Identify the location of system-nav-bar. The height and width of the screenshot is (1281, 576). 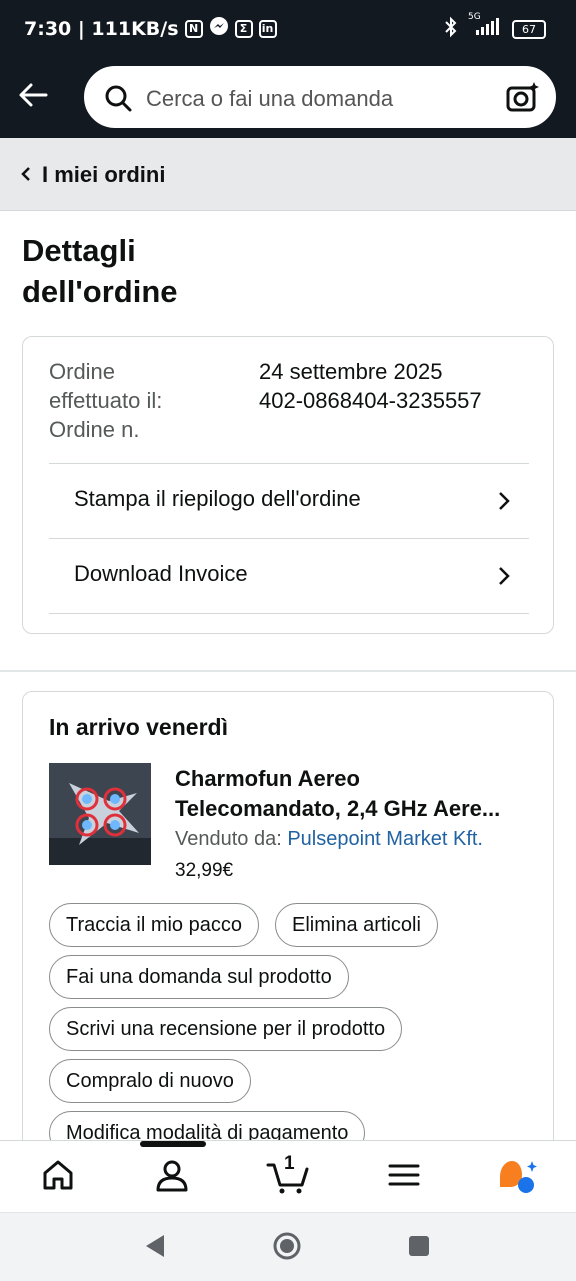
(288, 1246).